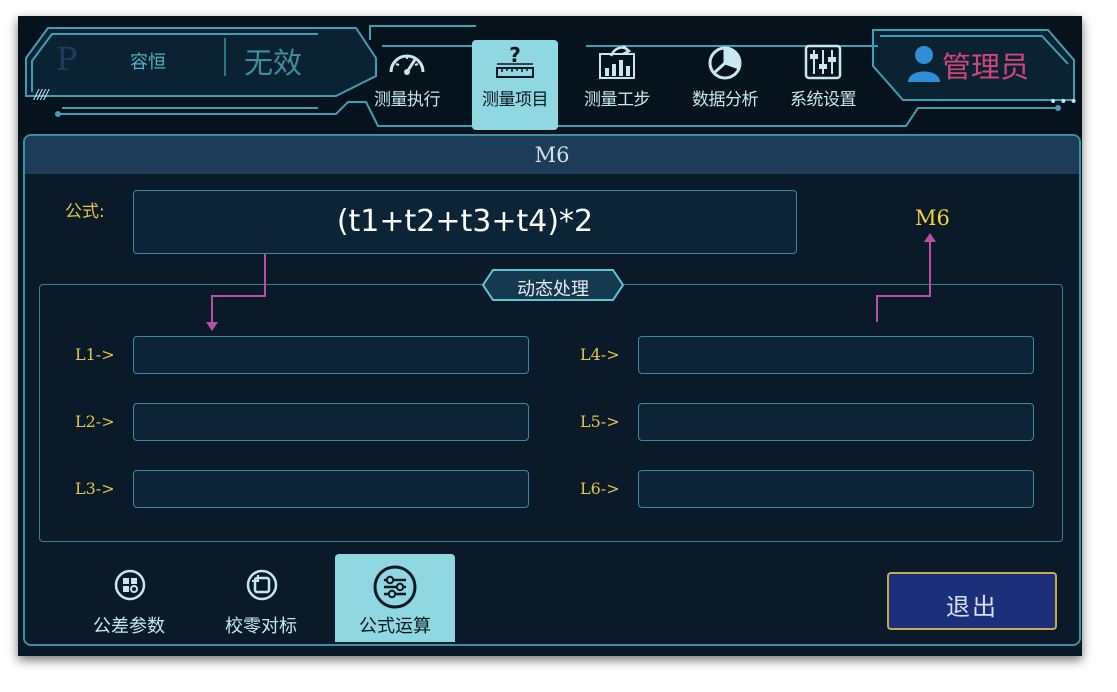 The width and height of the screenshot is (1117, 692). I want to click on mode-letter: P, so click(67, 59).